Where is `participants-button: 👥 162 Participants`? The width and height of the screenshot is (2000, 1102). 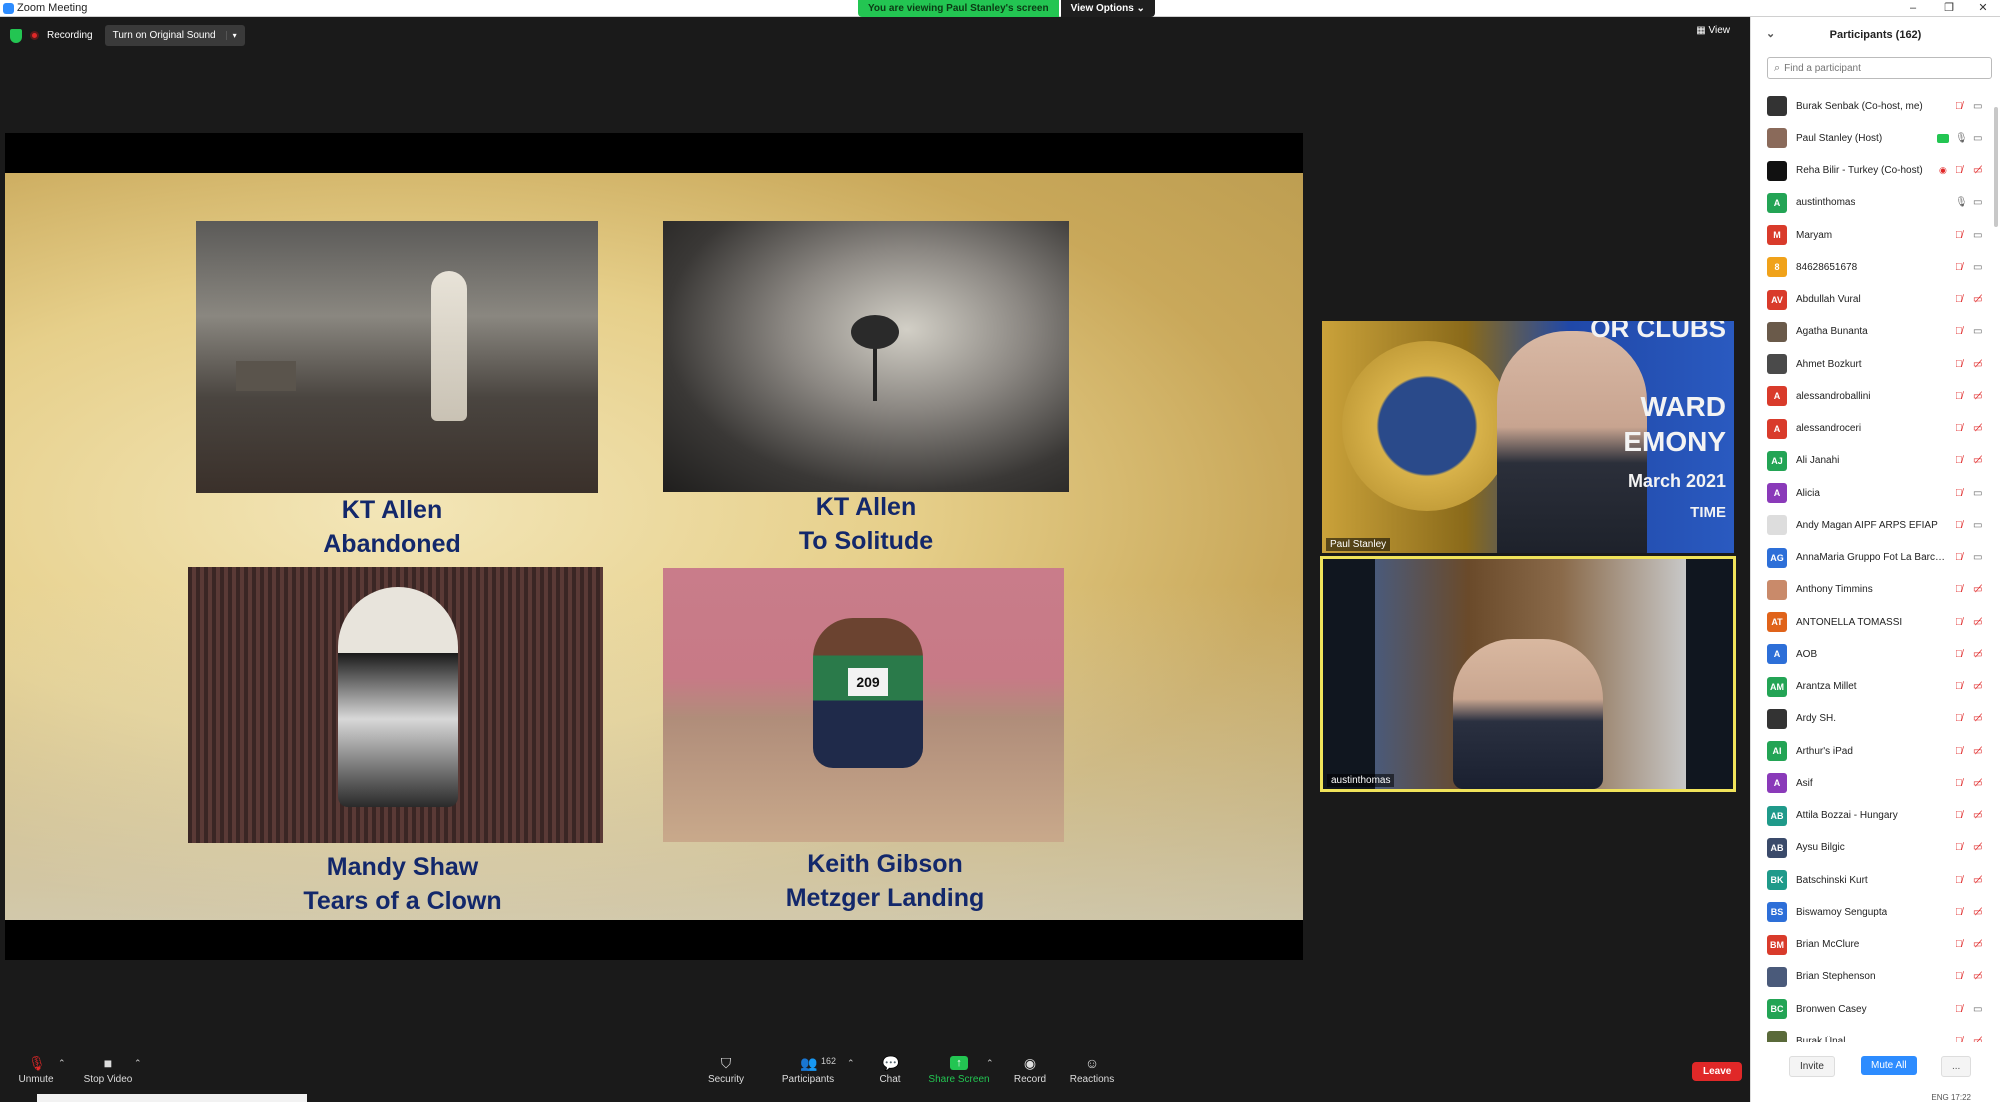 participants-button: 👥 162 Participants is located at coordinates (808, 1070).